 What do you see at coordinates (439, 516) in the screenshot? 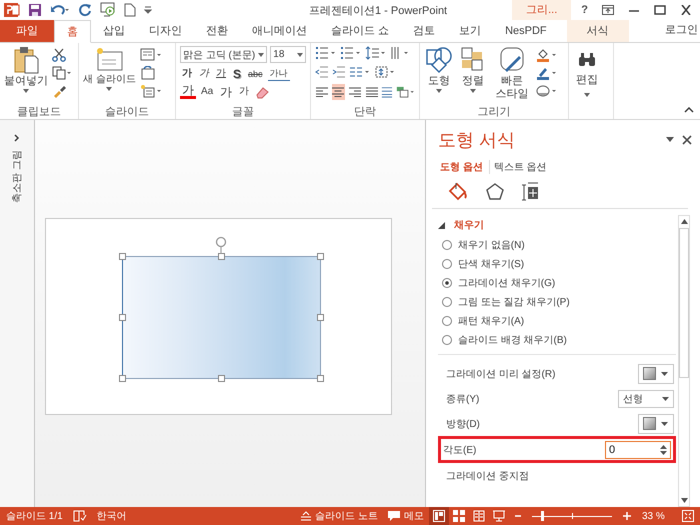
I see `normal-view-icon` at bounding box center [439, 516].